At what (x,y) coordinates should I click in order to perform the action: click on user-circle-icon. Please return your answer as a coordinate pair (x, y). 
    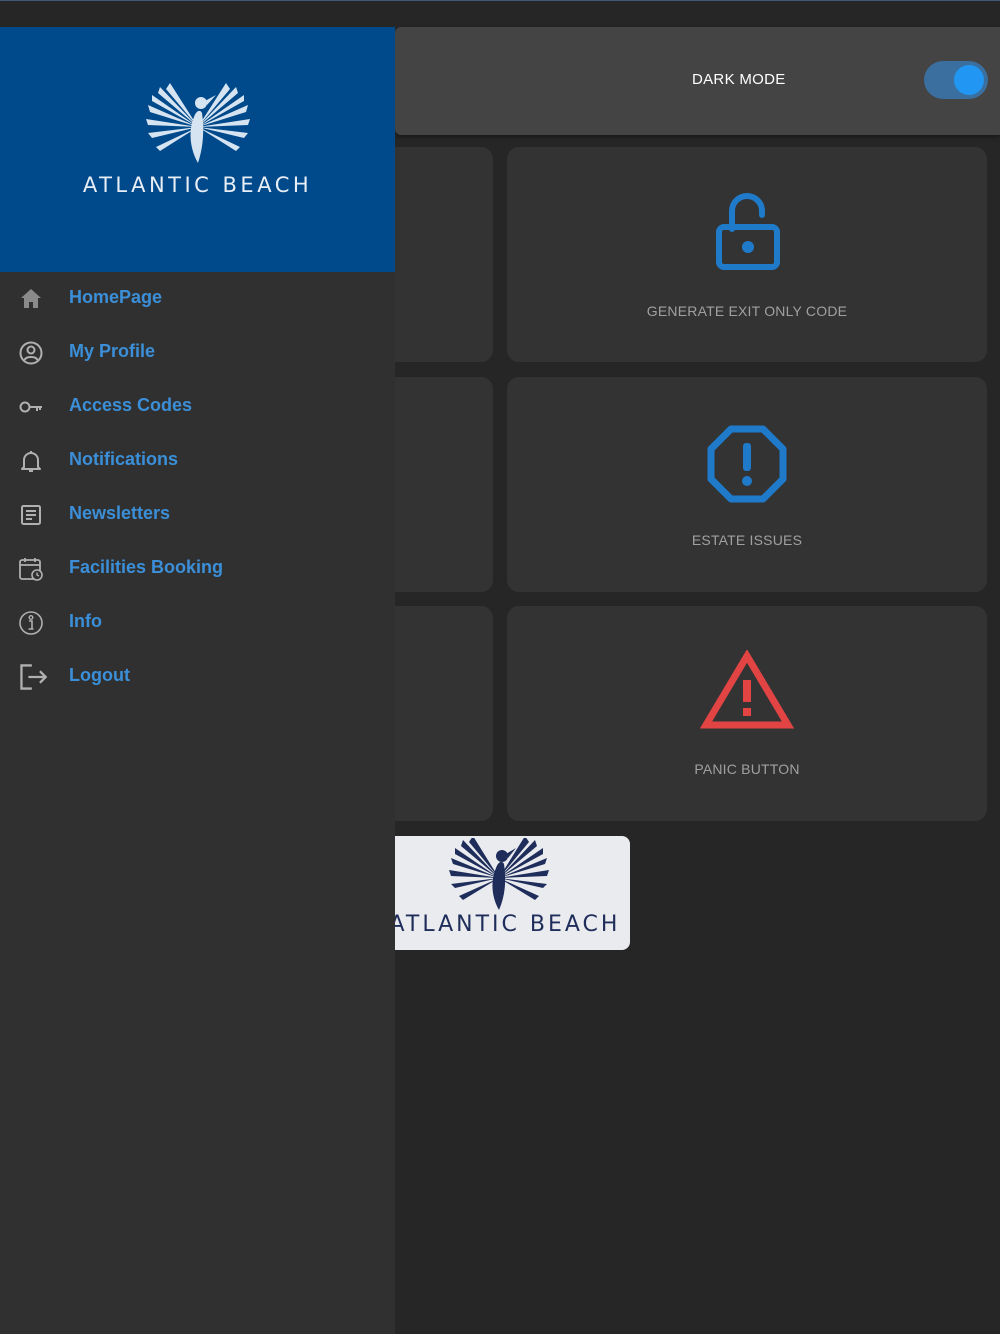
    Looking at the image, I should click on (31, 353).